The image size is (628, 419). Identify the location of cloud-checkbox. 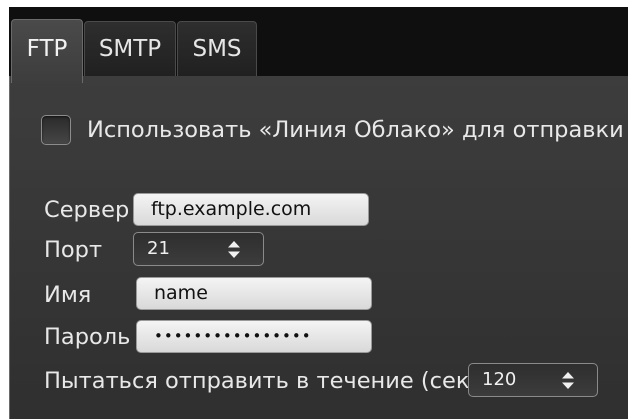
(56, 130).